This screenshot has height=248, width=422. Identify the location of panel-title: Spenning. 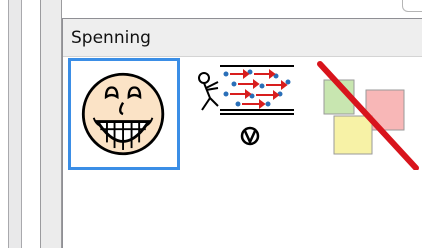
(111, 38).